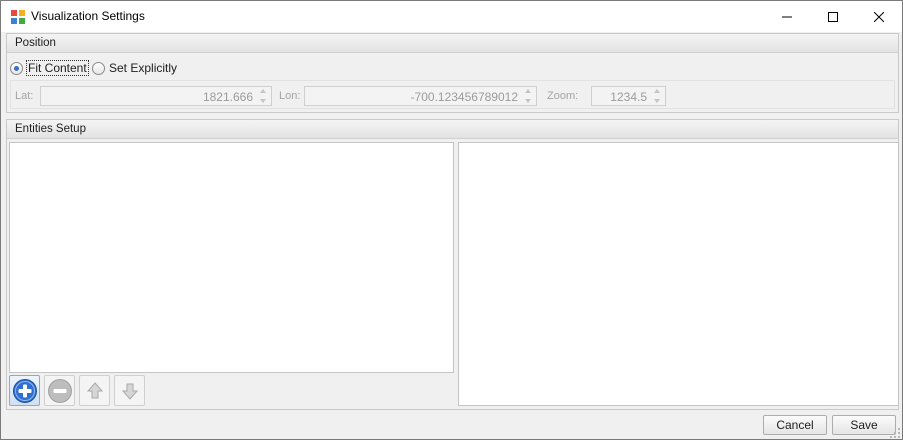 The image size is (903, 440). I want to click on maximize-icon, so click(833, 16).